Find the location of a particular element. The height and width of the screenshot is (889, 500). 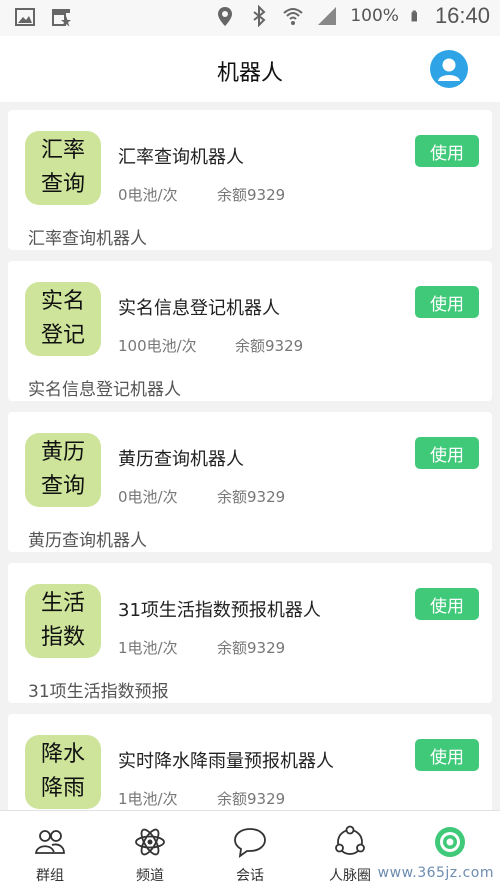

bottom-tab-bar: 群组 频道 会话 人脉圈 www.365jz.com is located at coordinates (250, 849).